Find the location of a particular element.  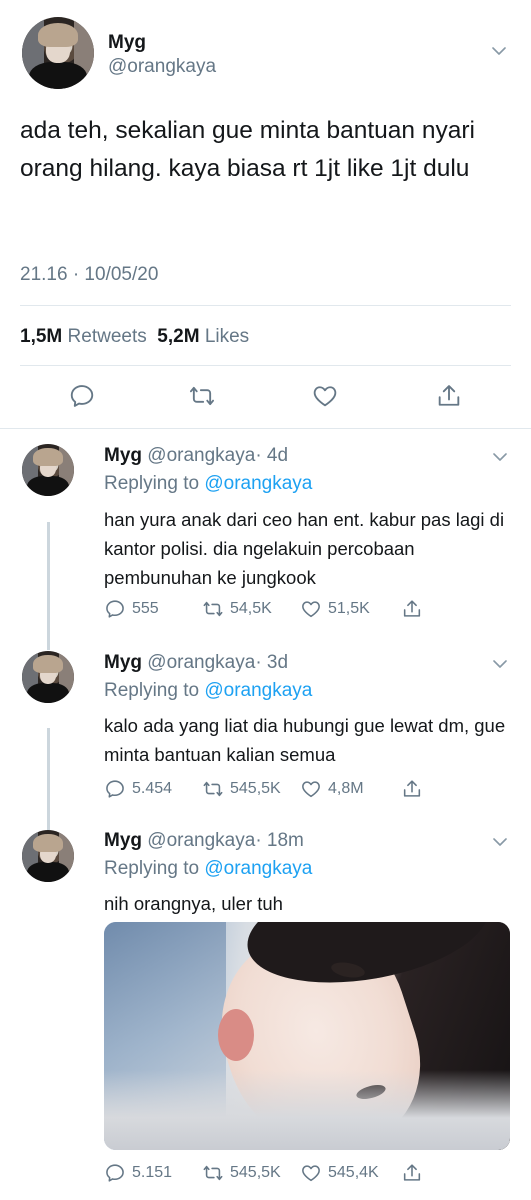

reply-text: nih orangnya, uler tuh is located at coordinates (193, 903).